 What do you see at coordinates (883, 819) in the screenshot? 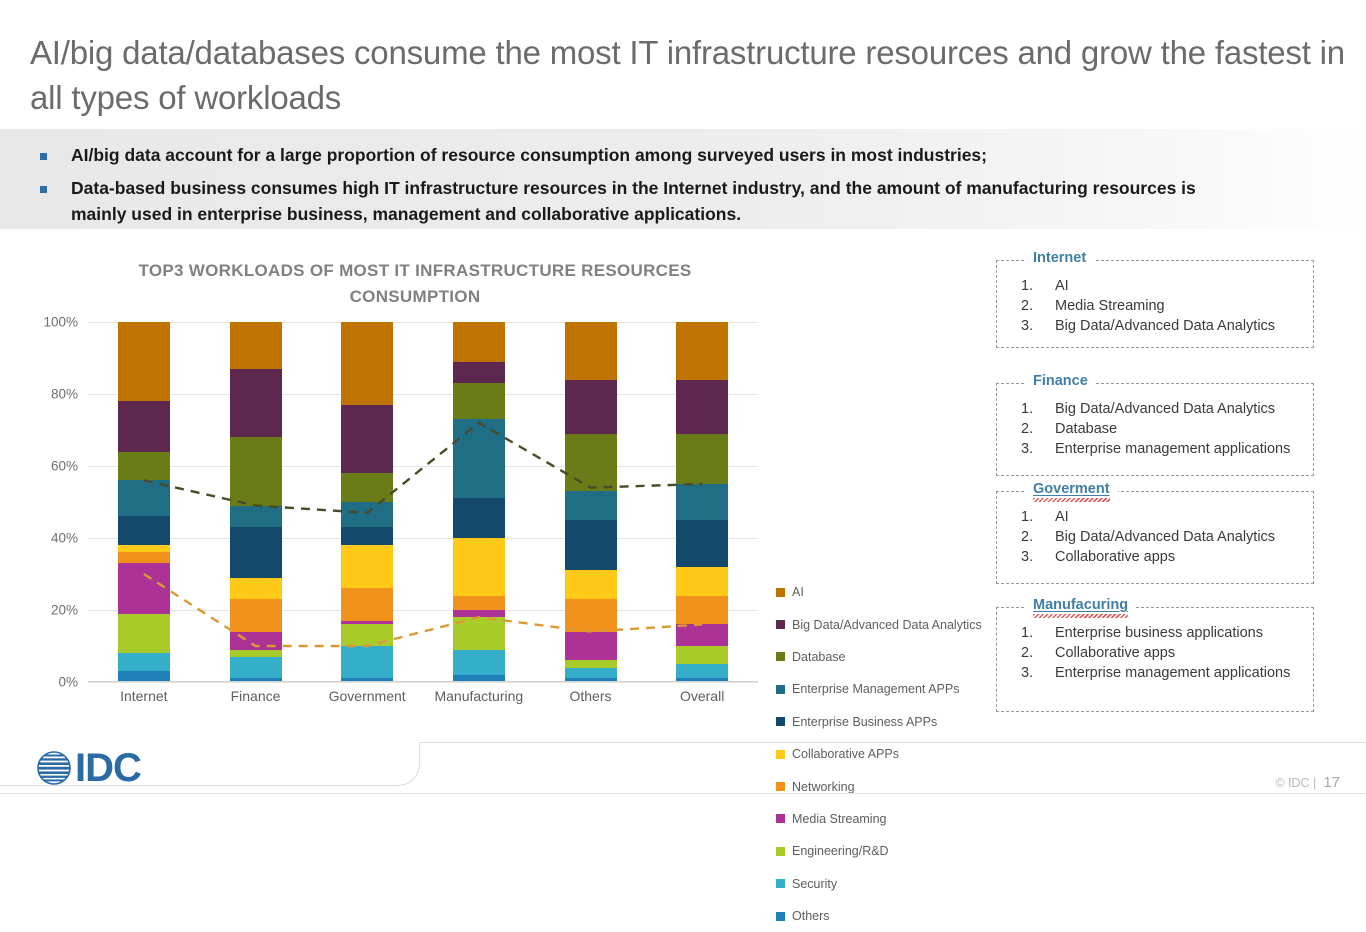
I see `legend-item: Media Streaming` at bounding box center [883, 819].